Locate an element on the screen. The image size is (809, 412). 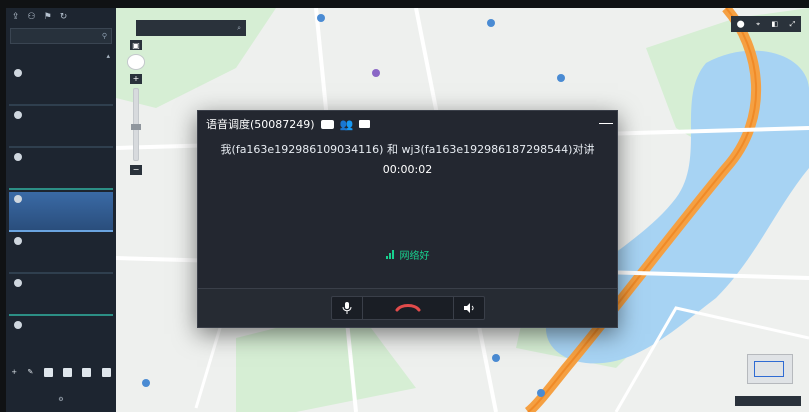
call-timer: 00:00:02 is located at coordinates (407, 169).